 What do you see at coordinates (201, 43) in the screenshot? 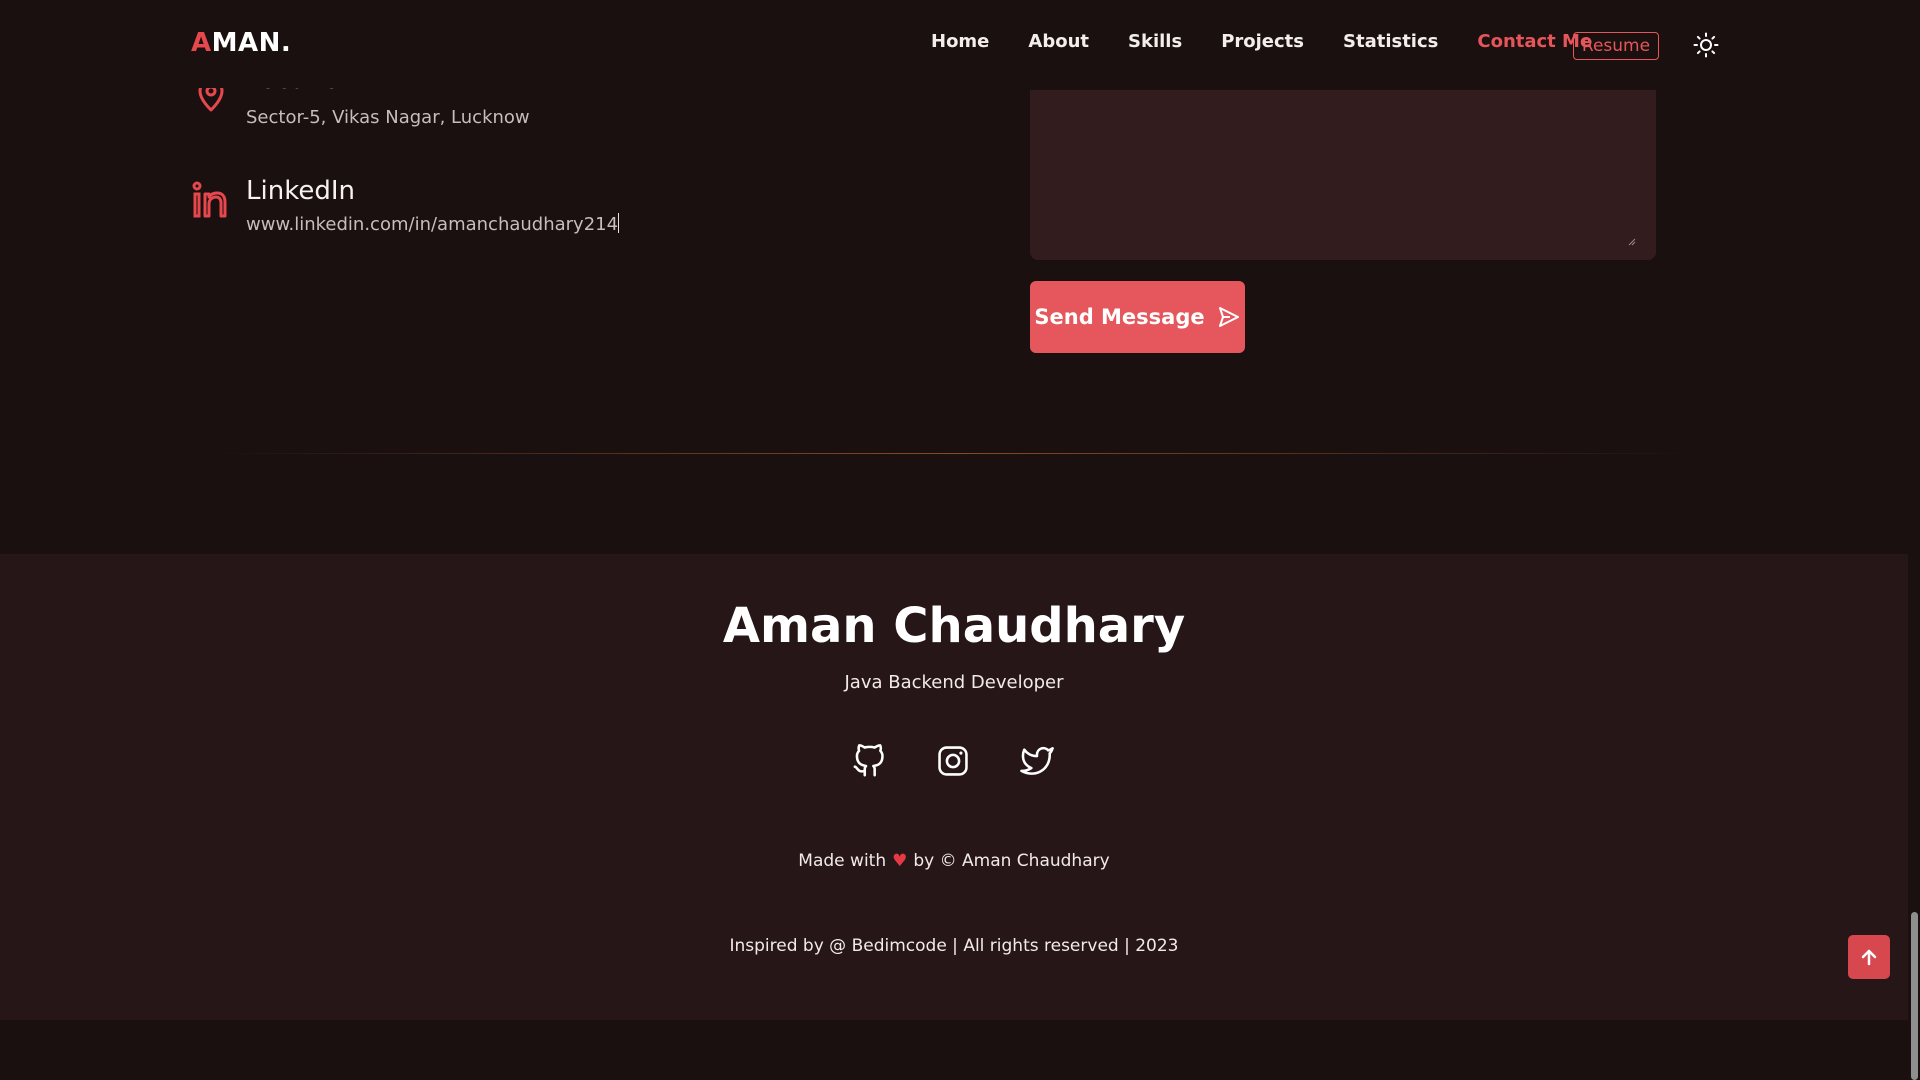
I see `logo-accent: A` at bounding box center [201, 43].